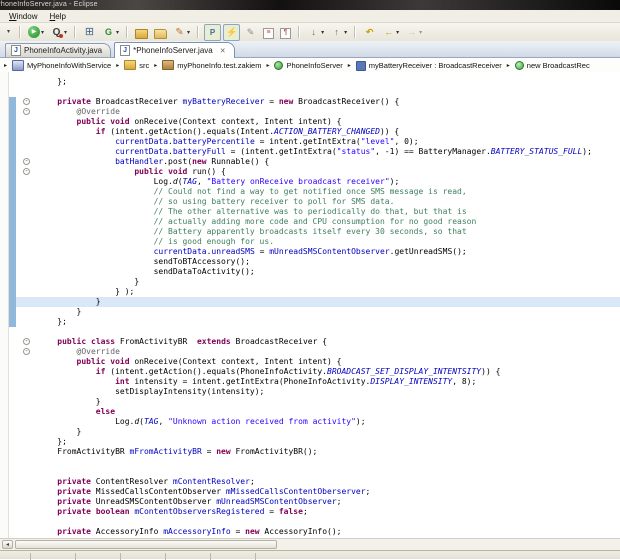 This screenshot has width=620, height=560. What do you see at coordinates (318, 262) in the screenshot?
I see `code-line: sendToBTAccessory();` at bounding box center [318, 262].